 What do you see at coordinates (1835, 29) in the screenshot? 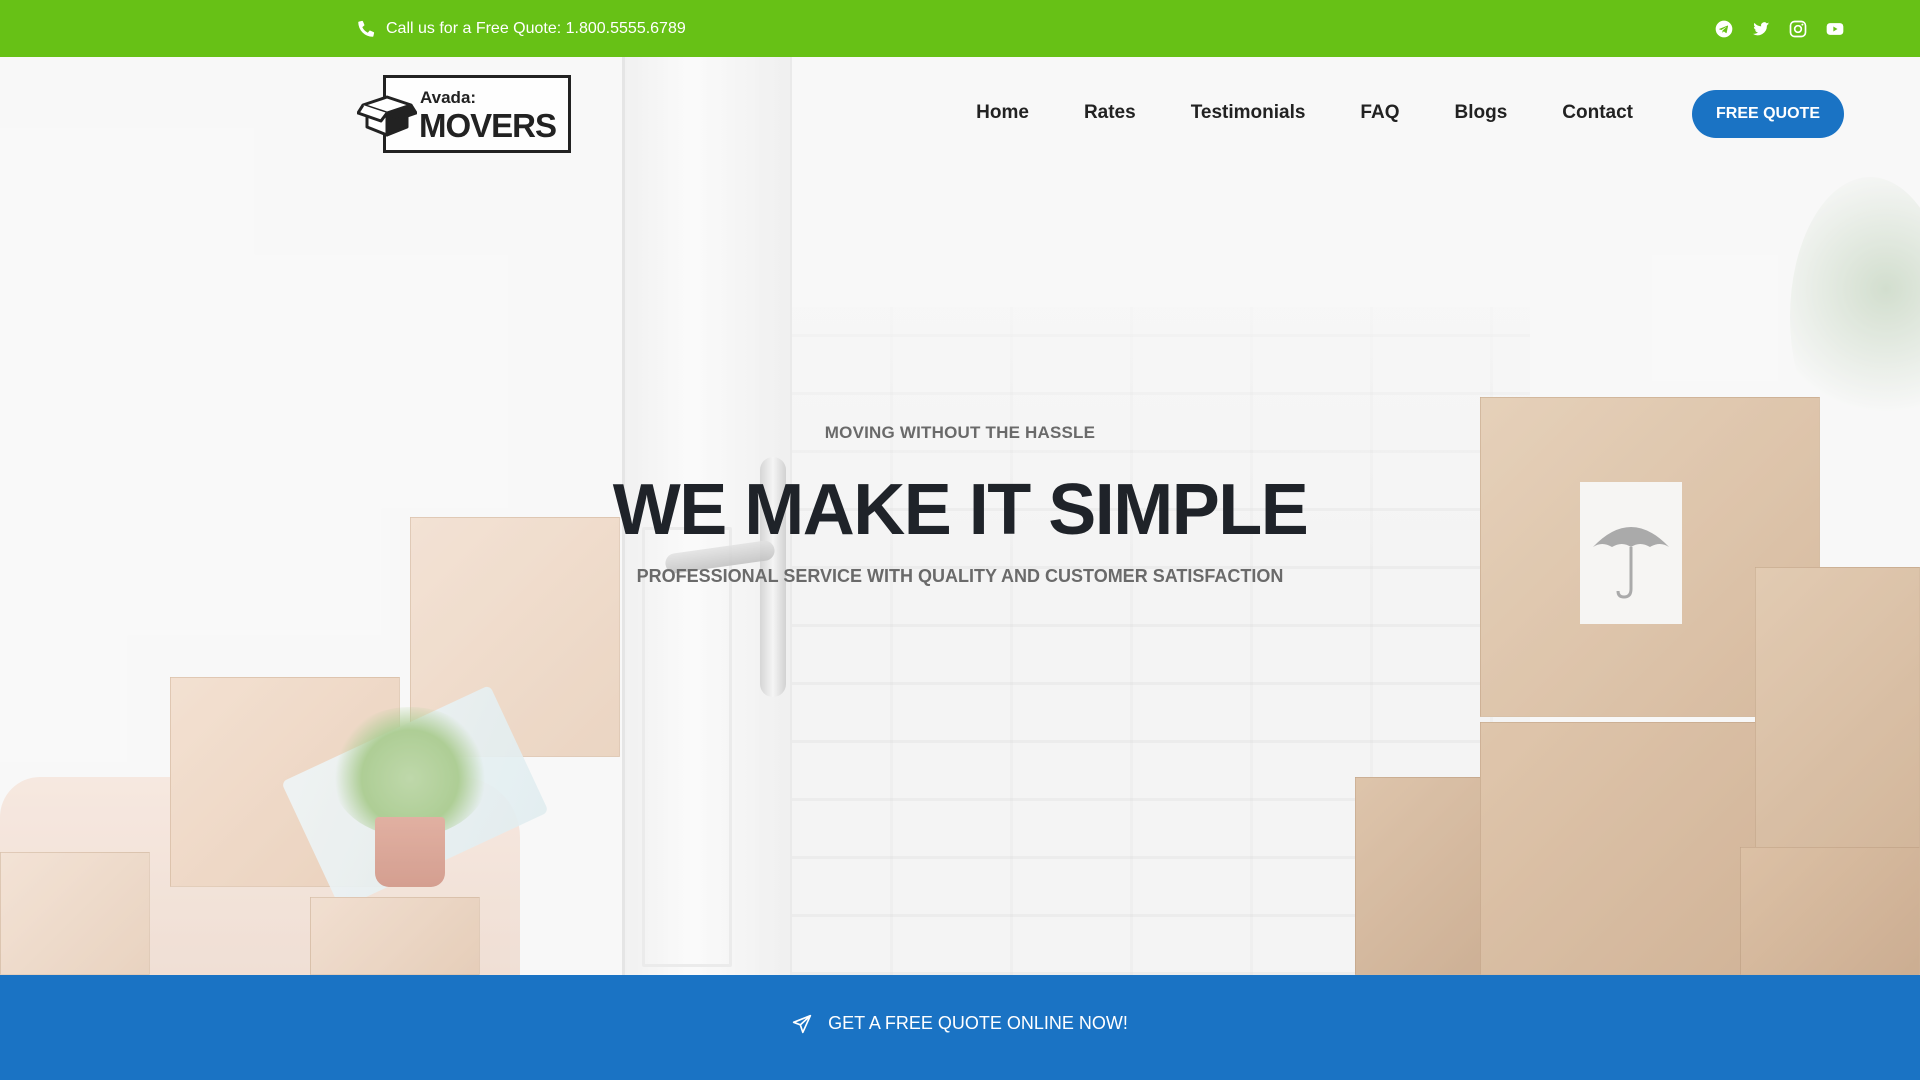
I see `youtube-icon` at bounding box center [1835, 29].